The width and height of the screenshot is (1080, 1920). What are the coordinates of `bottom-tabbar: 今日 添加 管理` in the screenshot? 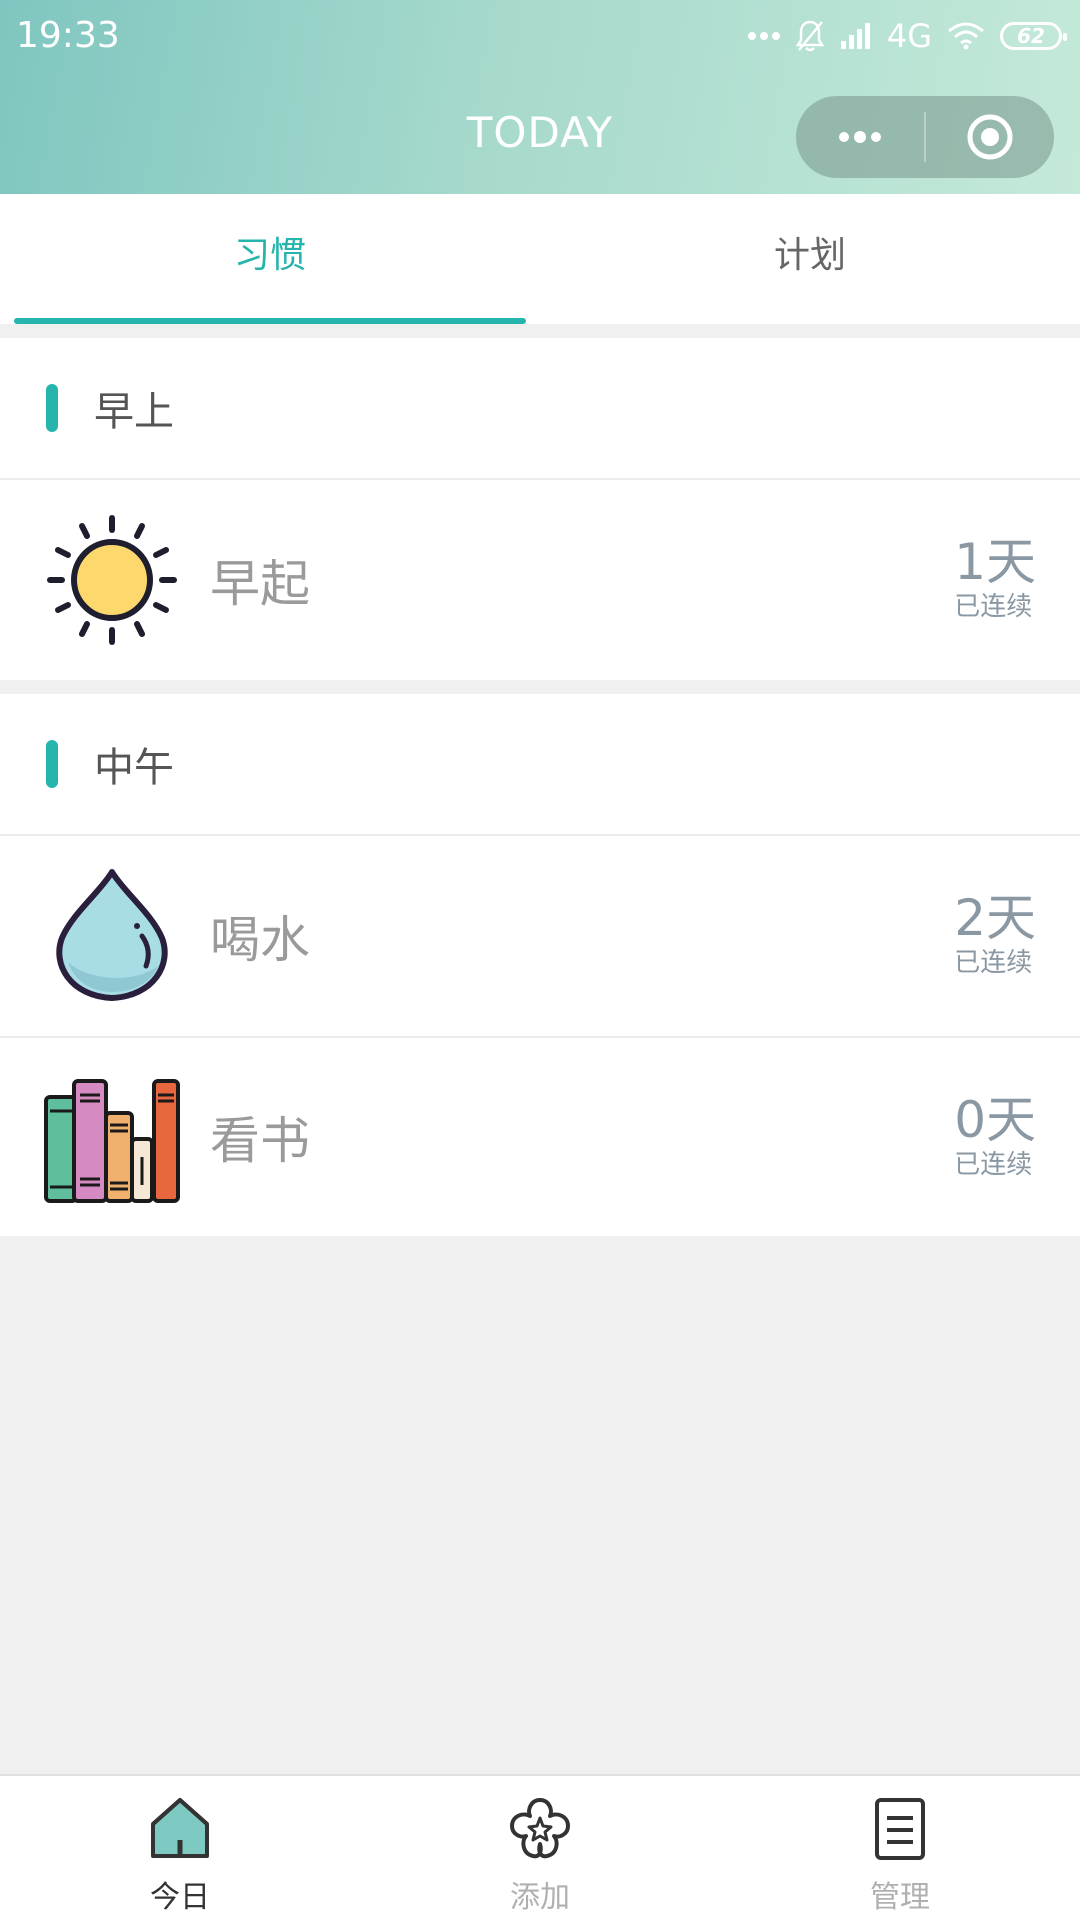 It's located at (540, 1847).